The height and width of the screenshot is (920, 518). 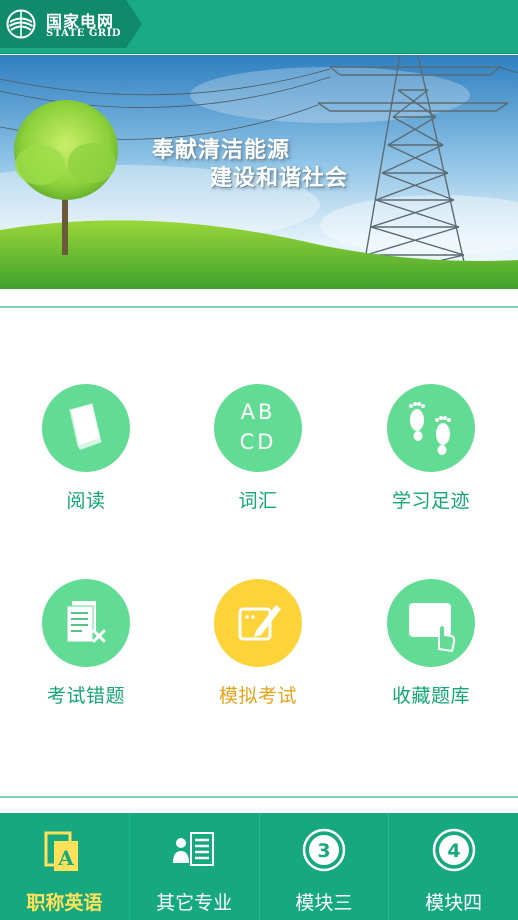 What do you see at coordinates (279, 178) in the screenshot?
I see `banner-slogan-line2: 建设和谐社会` at bounding box center [279, 178].